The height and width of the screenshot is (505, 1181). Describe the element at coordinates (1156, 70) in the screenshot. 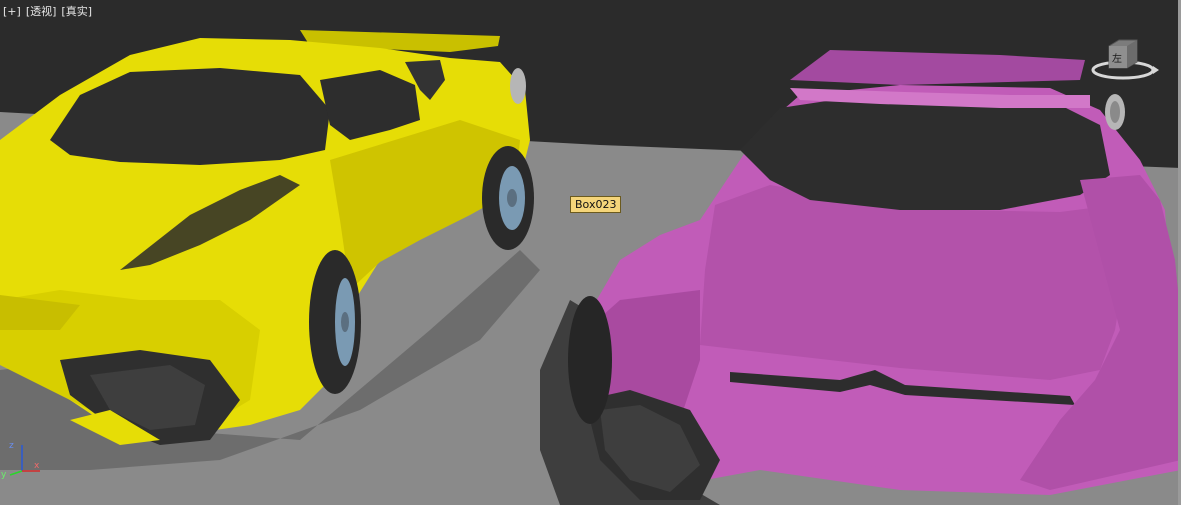

I see `viewcube-arrow-icon` at that location.